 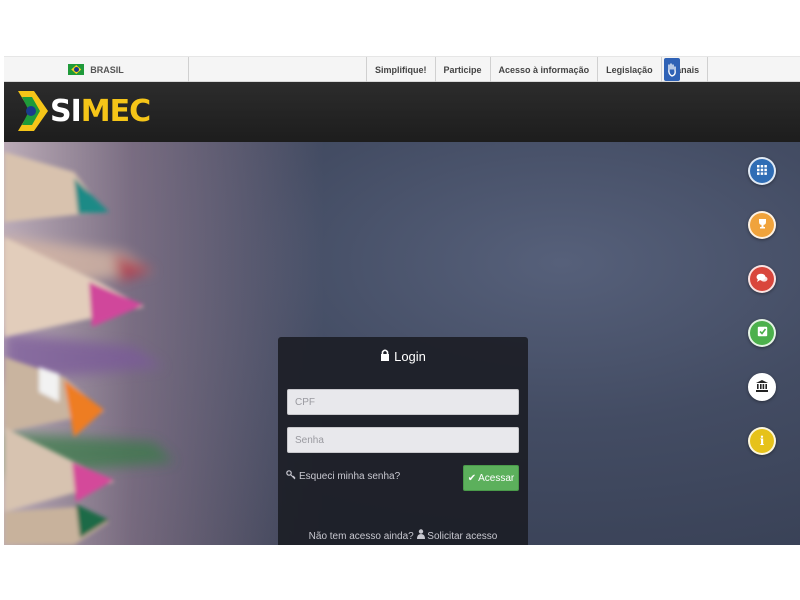 I want to click on key-icon, so click(x=291, y=476).